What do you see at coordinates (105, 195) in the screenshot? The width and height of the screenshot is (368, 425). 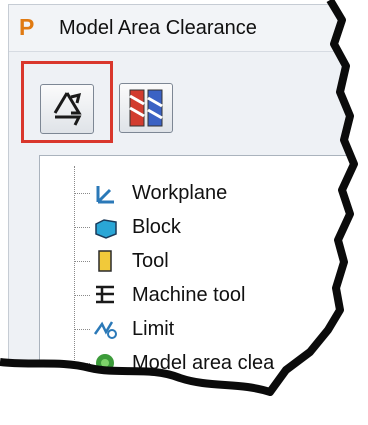 I see `workplane-axes-icon` at bounding box center [105, 195].